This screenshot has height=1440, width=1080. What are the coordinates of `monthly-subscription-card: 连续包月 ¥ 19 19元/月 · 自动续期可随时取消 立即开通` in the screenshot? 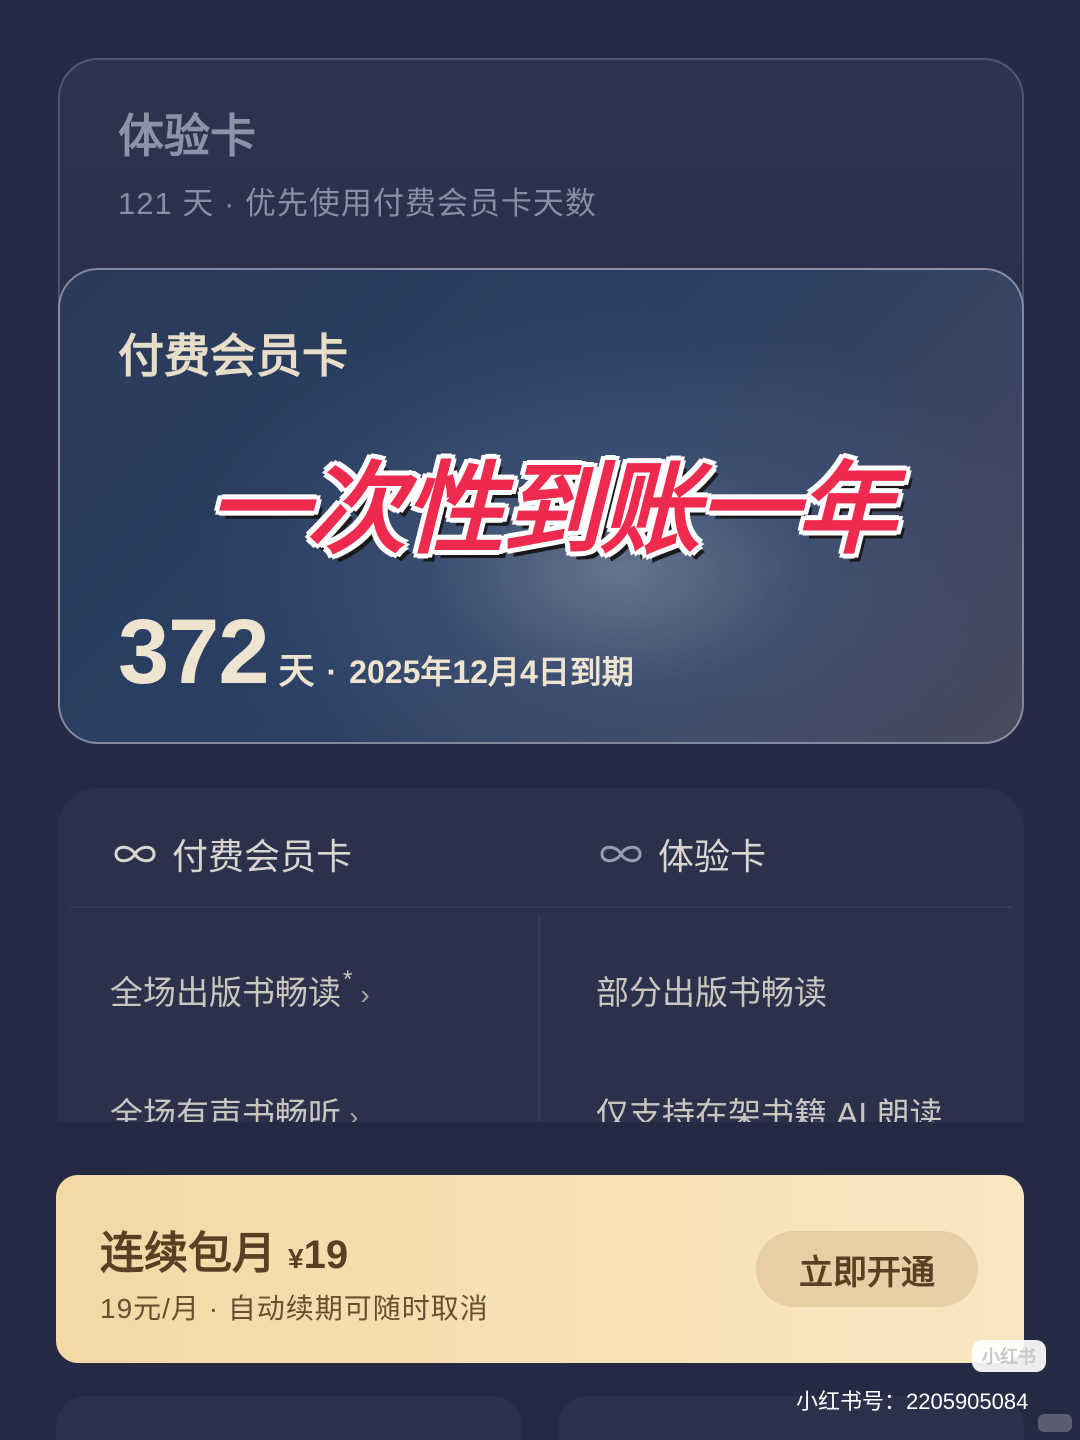 It's located at (540, 1269).